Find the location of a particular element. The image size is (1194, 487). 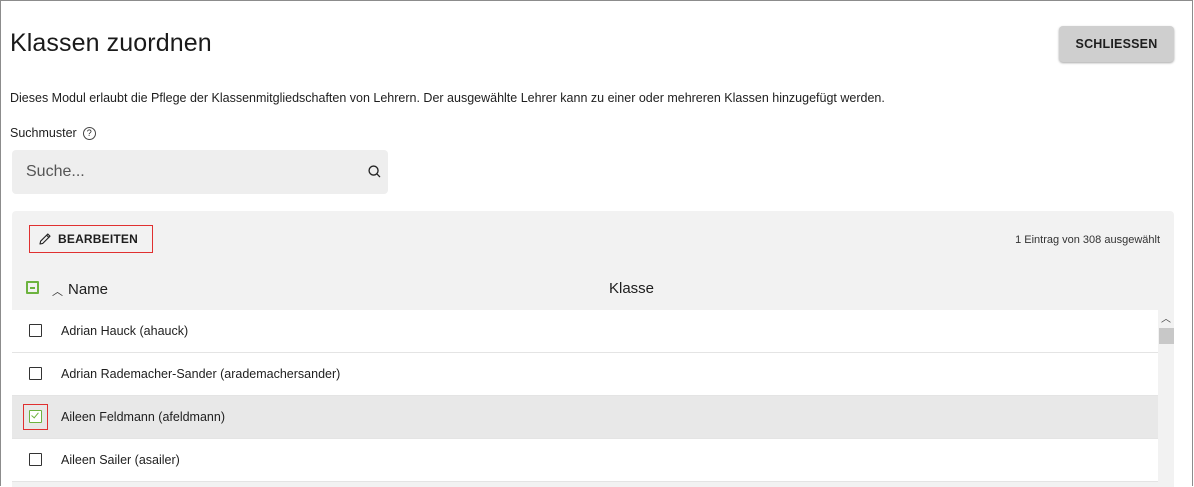

search-label-text: Suchmuster is located at coordinates (43, 133).